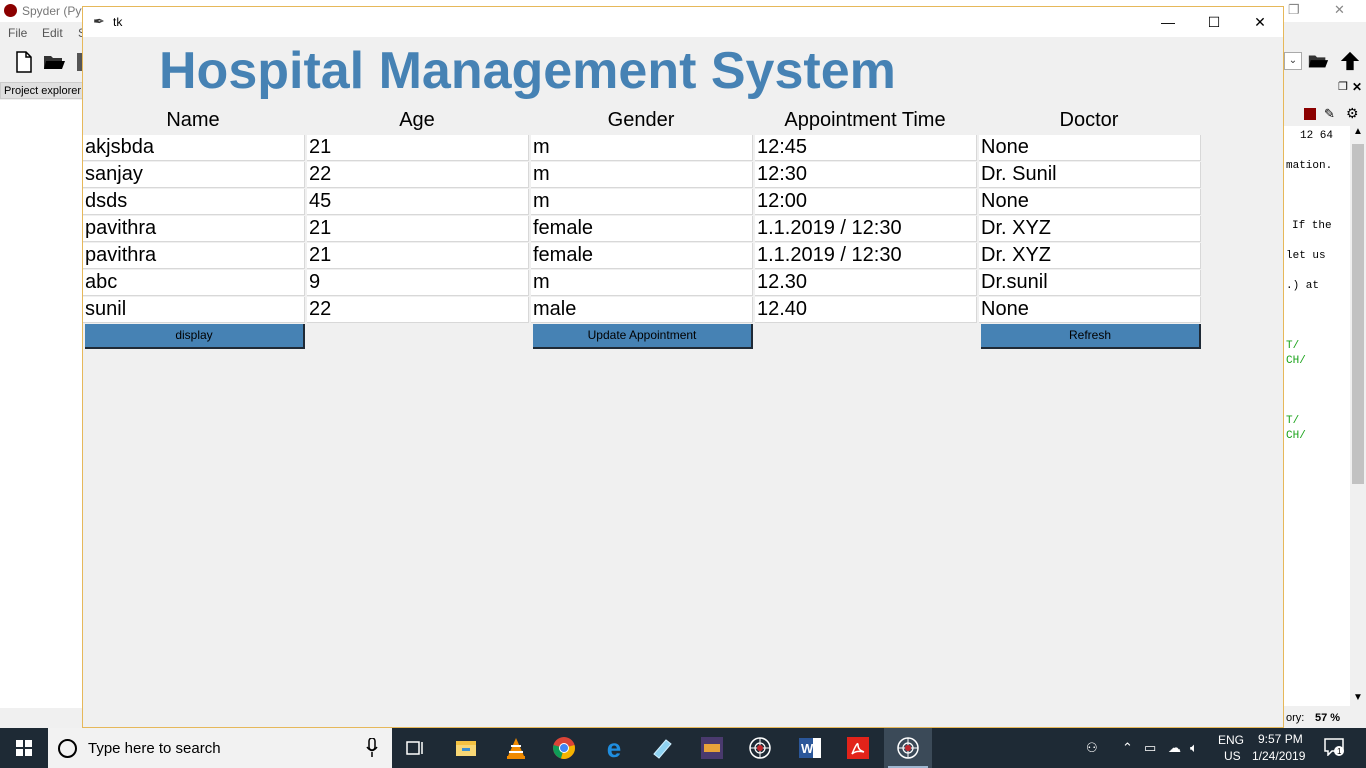  What do you see at coordinates (908, 748) in the screenshot?
I see `taskbar-spyder` at bounding box center [908, 748].